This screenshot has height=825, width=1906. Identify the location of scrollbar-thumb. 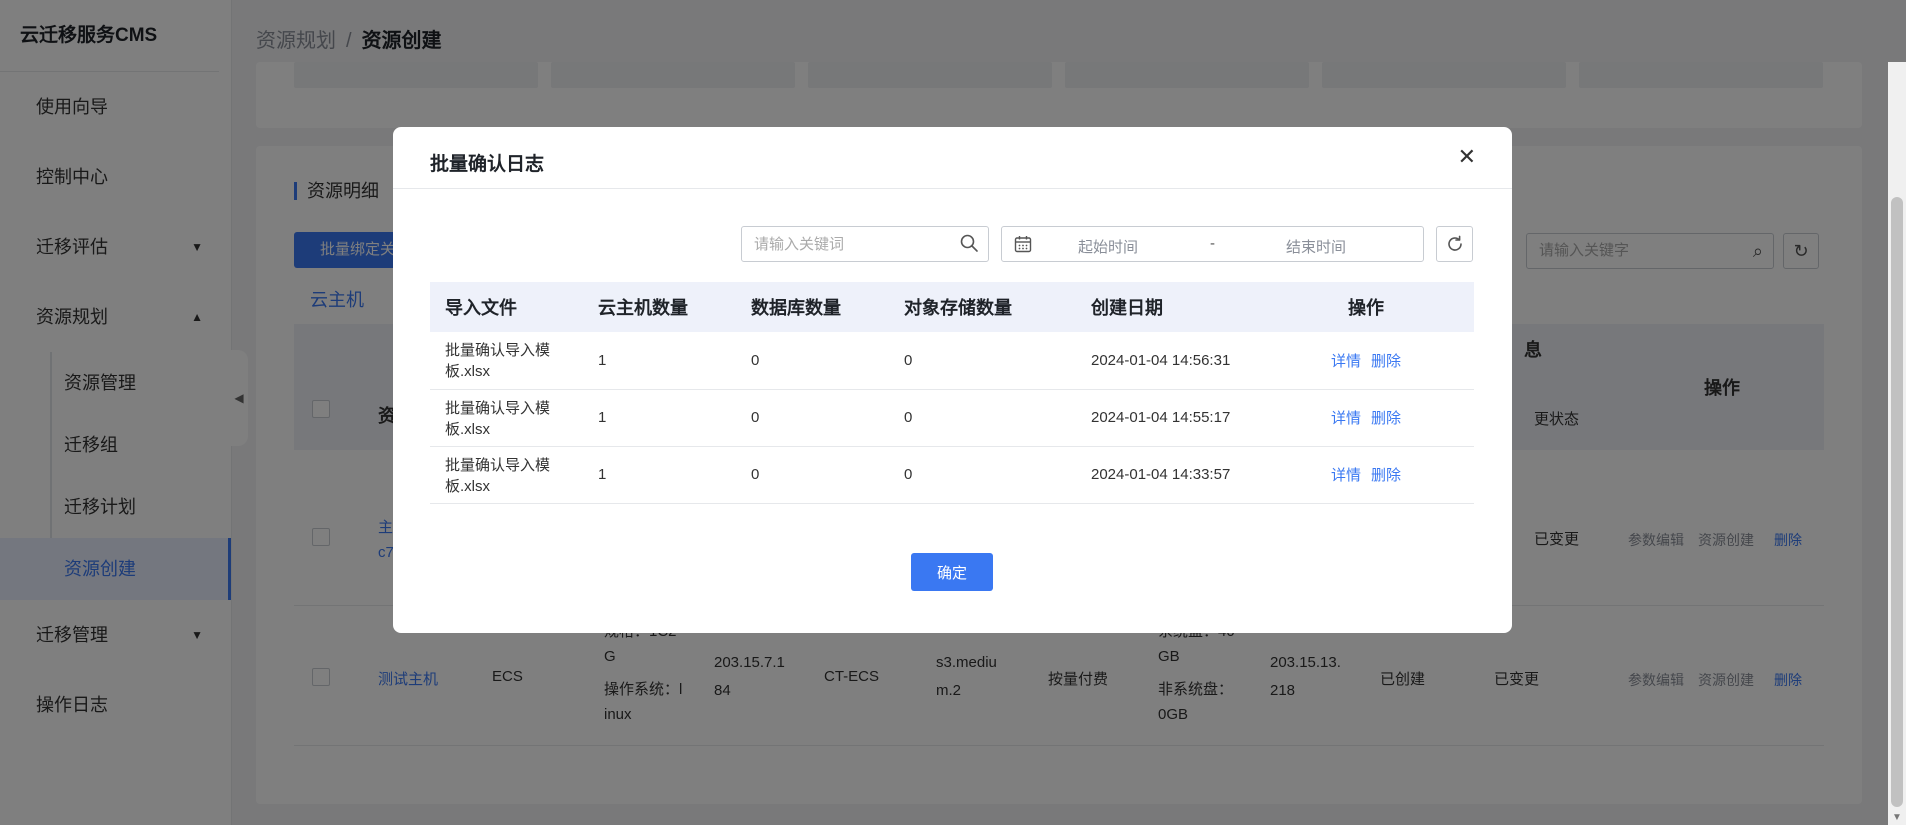
(1897, 502).